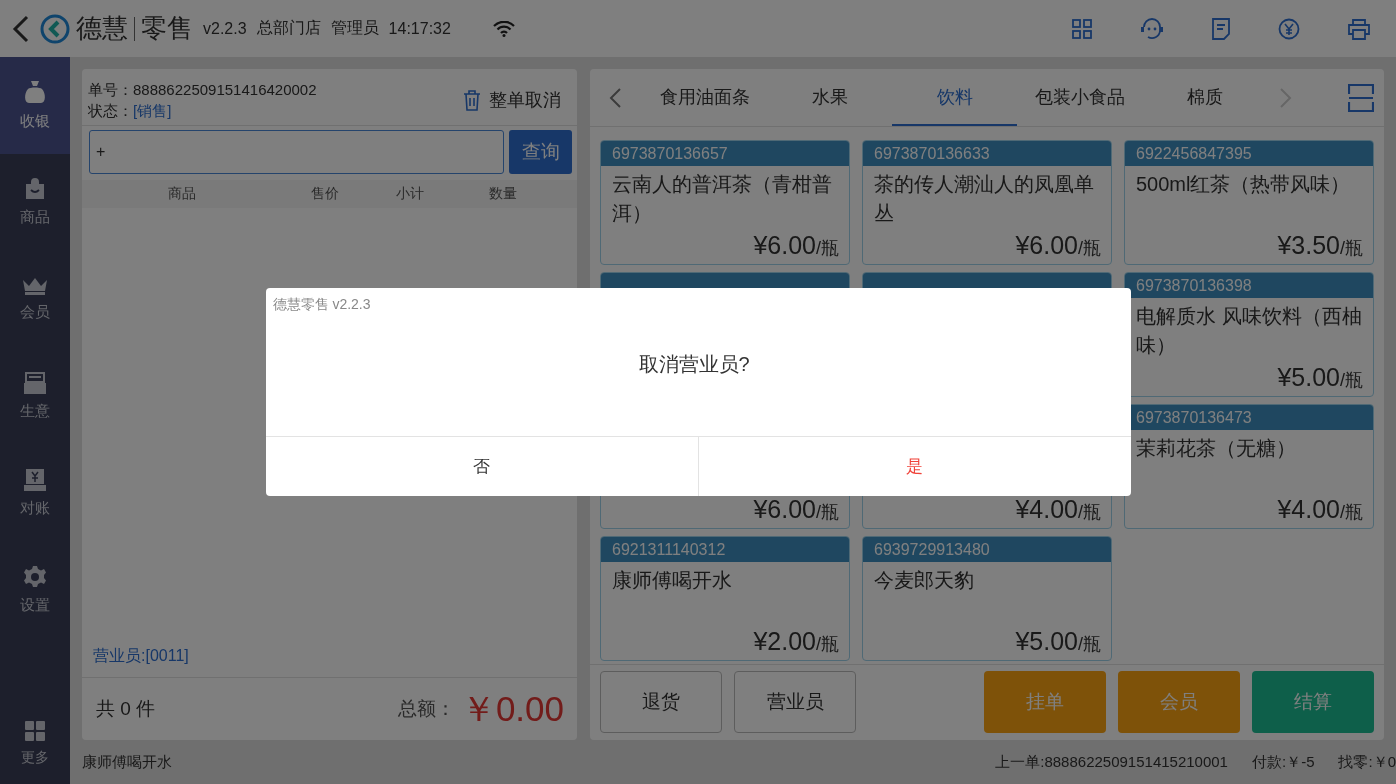 The width and height of the screenshot is (1396, 784). Describe the element at coordinates (225, 28) in the screenshot. I see `app-version: v2.2.3` at that location.